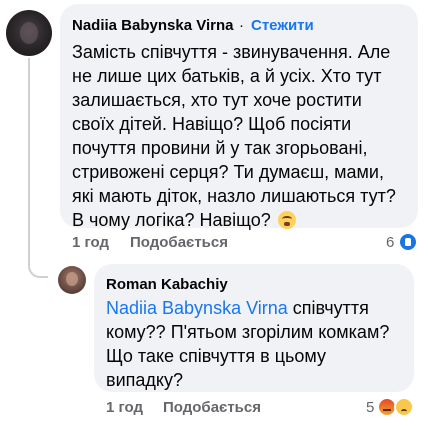 This screenshot has height=426, width=428. What do you see at coordinates (212, 408) in the screenshot?
I see `reply-like-button: Подобається` at bounding box center [212, 408].